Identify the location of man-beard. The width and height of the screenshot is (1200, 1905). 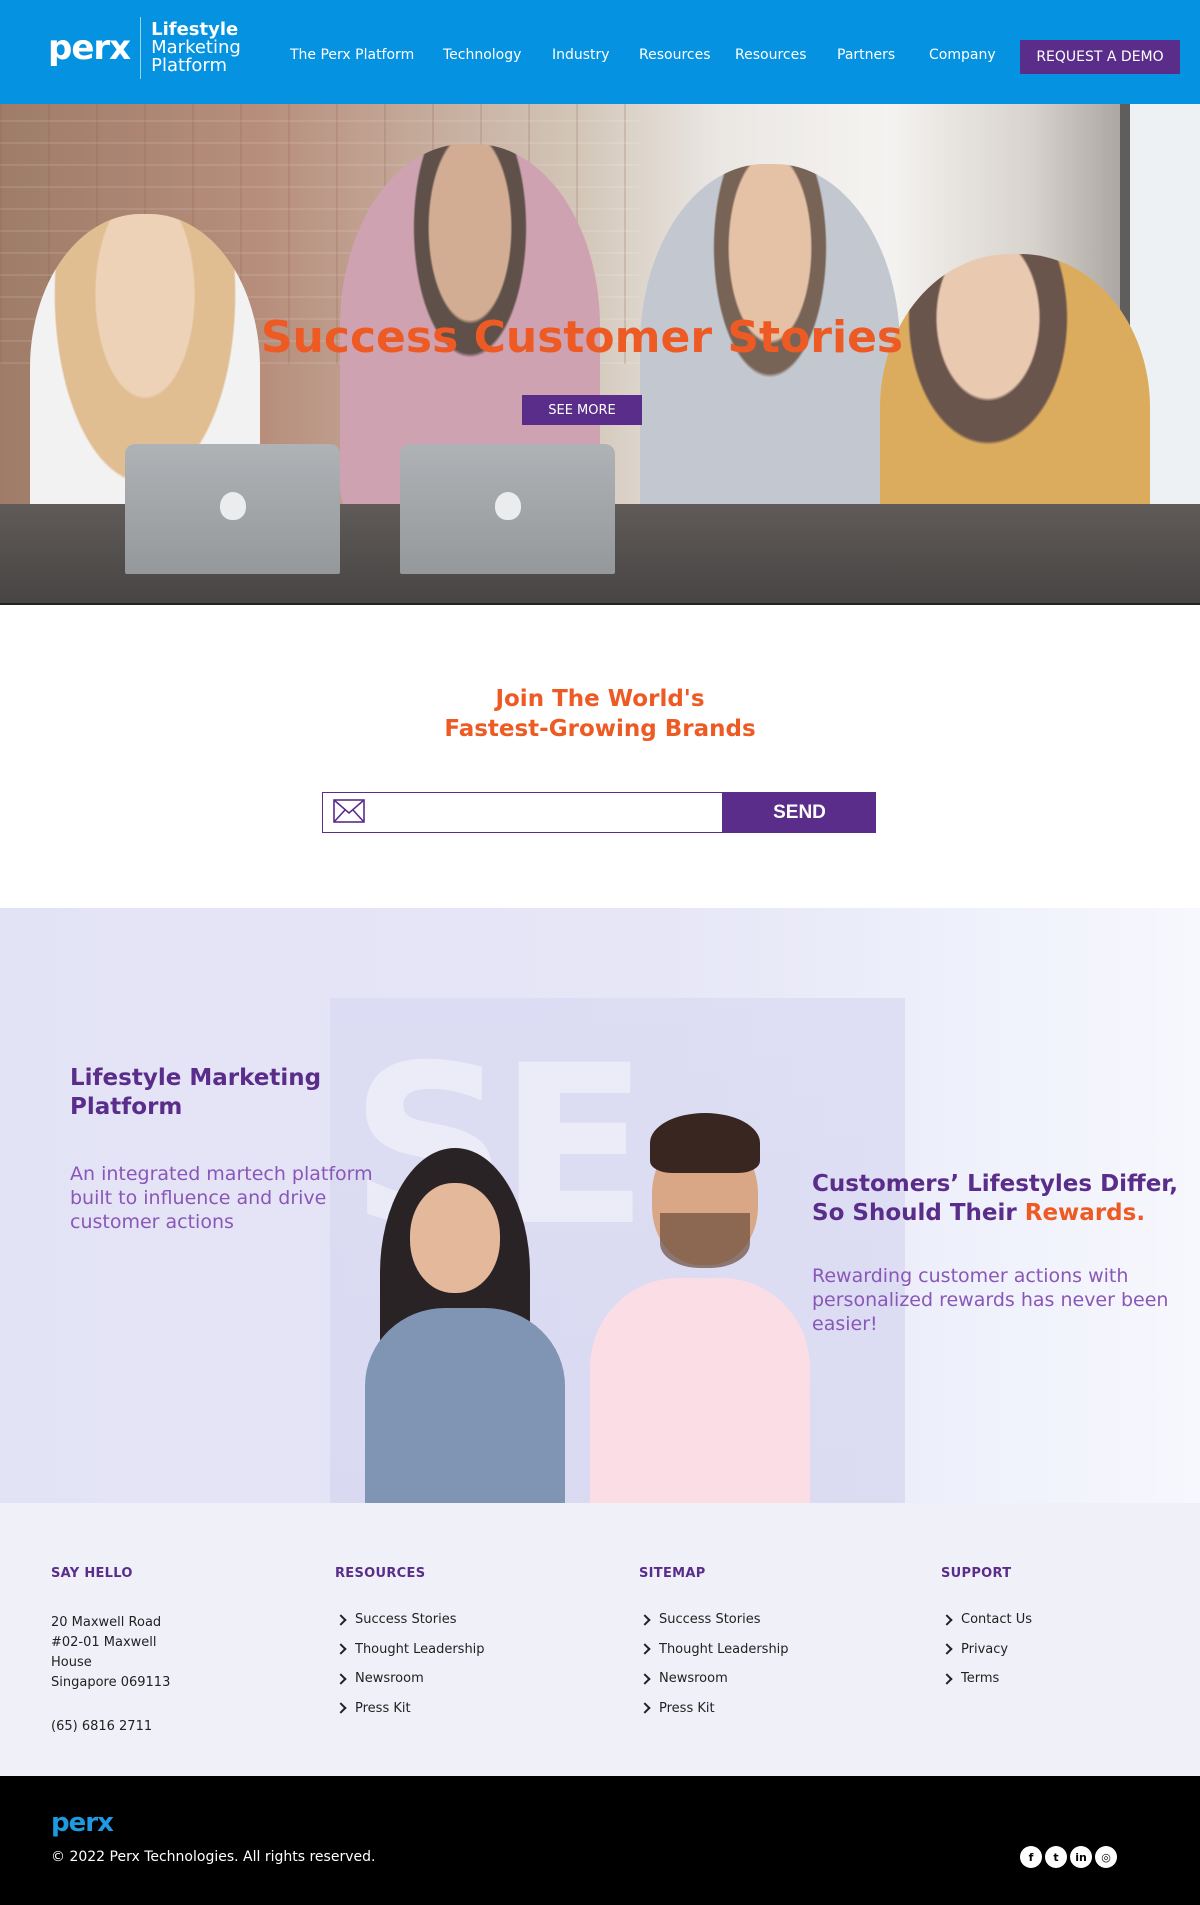
(705, 1240).